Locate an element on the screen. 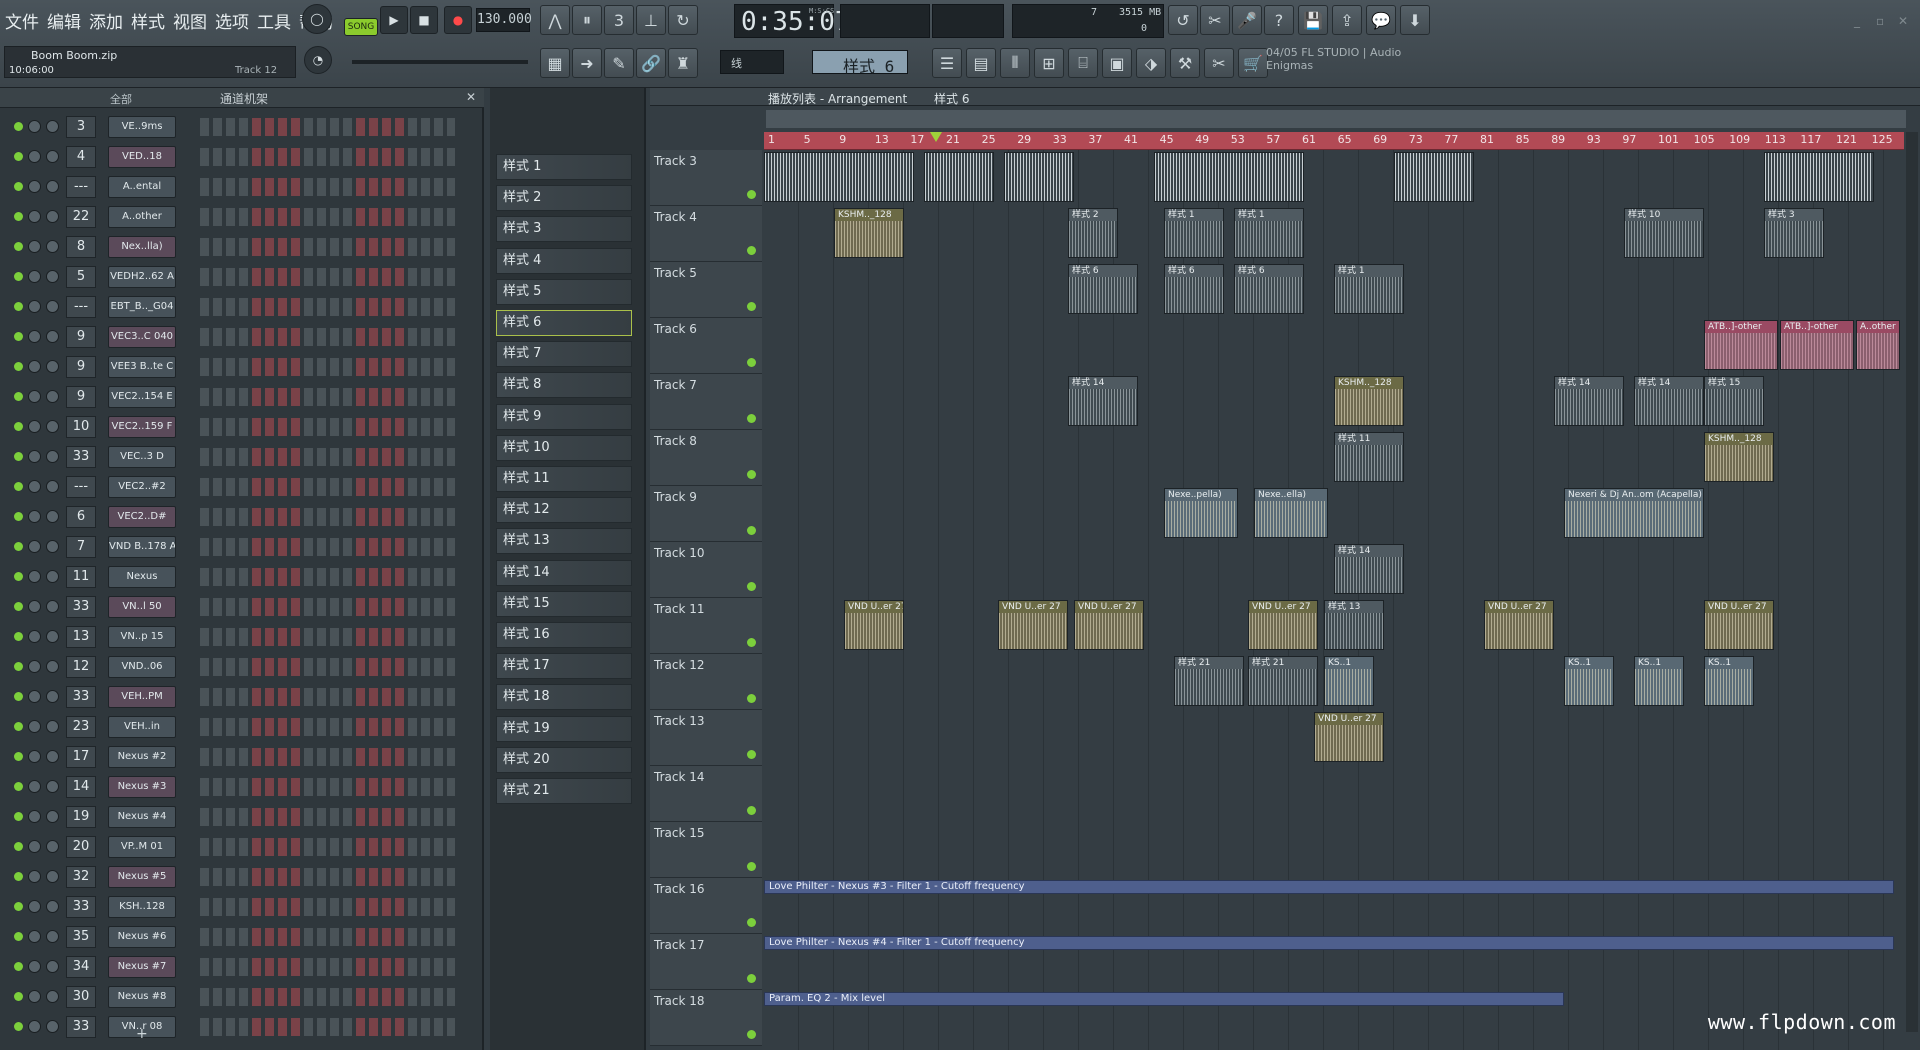 The image size is (1920, 1050). channel-name-button: Nexus #5 is located at coordinates (142, 877).